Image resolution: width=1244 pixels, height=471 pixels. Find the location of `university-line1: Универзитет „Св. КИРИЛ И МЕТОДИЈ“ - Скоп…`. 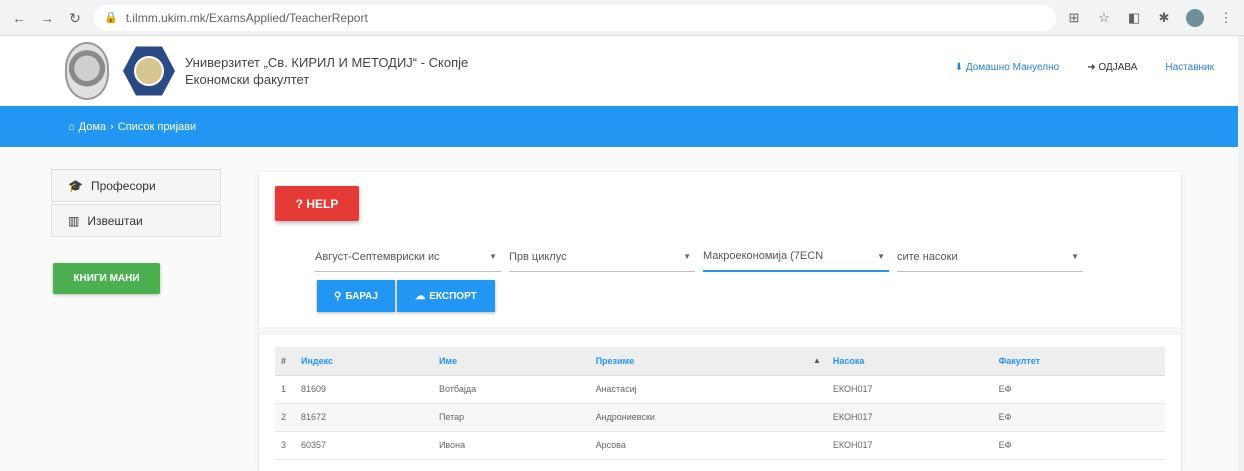

university-line1: Универзитет „Св. КИРИЛ И МЕТОДИЈ“ - Скоп… is located at coordinates (327, 62).